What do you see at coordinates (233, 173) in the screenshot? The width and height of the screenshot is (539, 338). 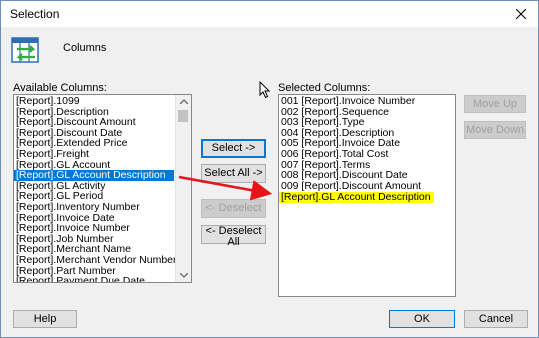 I see `select-all-button: Select All ->` at bounding box center [233, 173].